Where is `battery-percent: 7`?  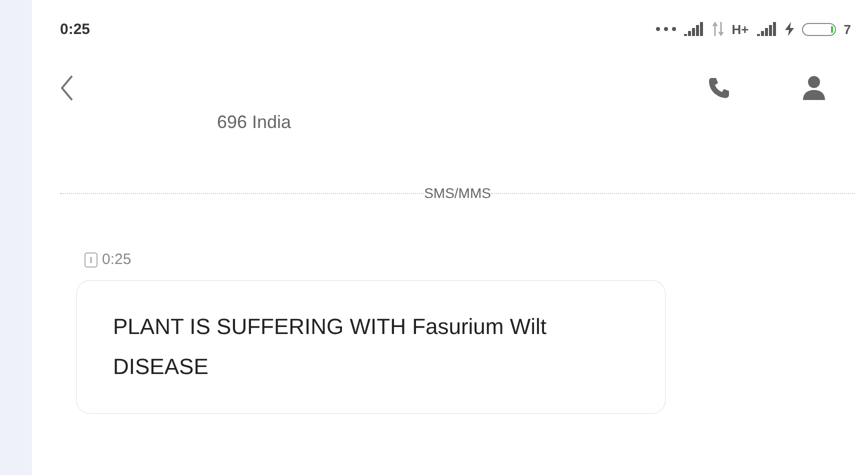
battery-percent: 7 is located at coordinates (847, 29).